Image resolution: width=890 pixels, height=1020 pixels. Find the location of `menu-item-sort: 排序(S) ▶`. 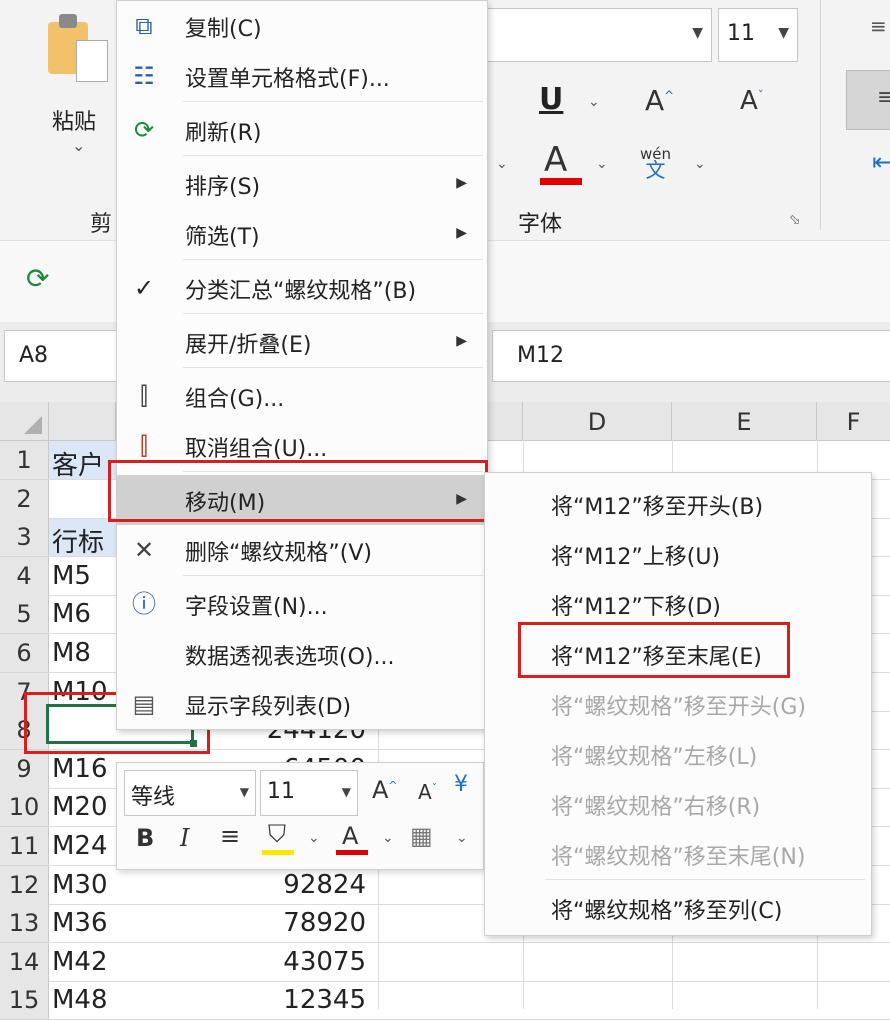

menu-item-sort: 排序(S) ▶ is located at coordinates (302, 184).